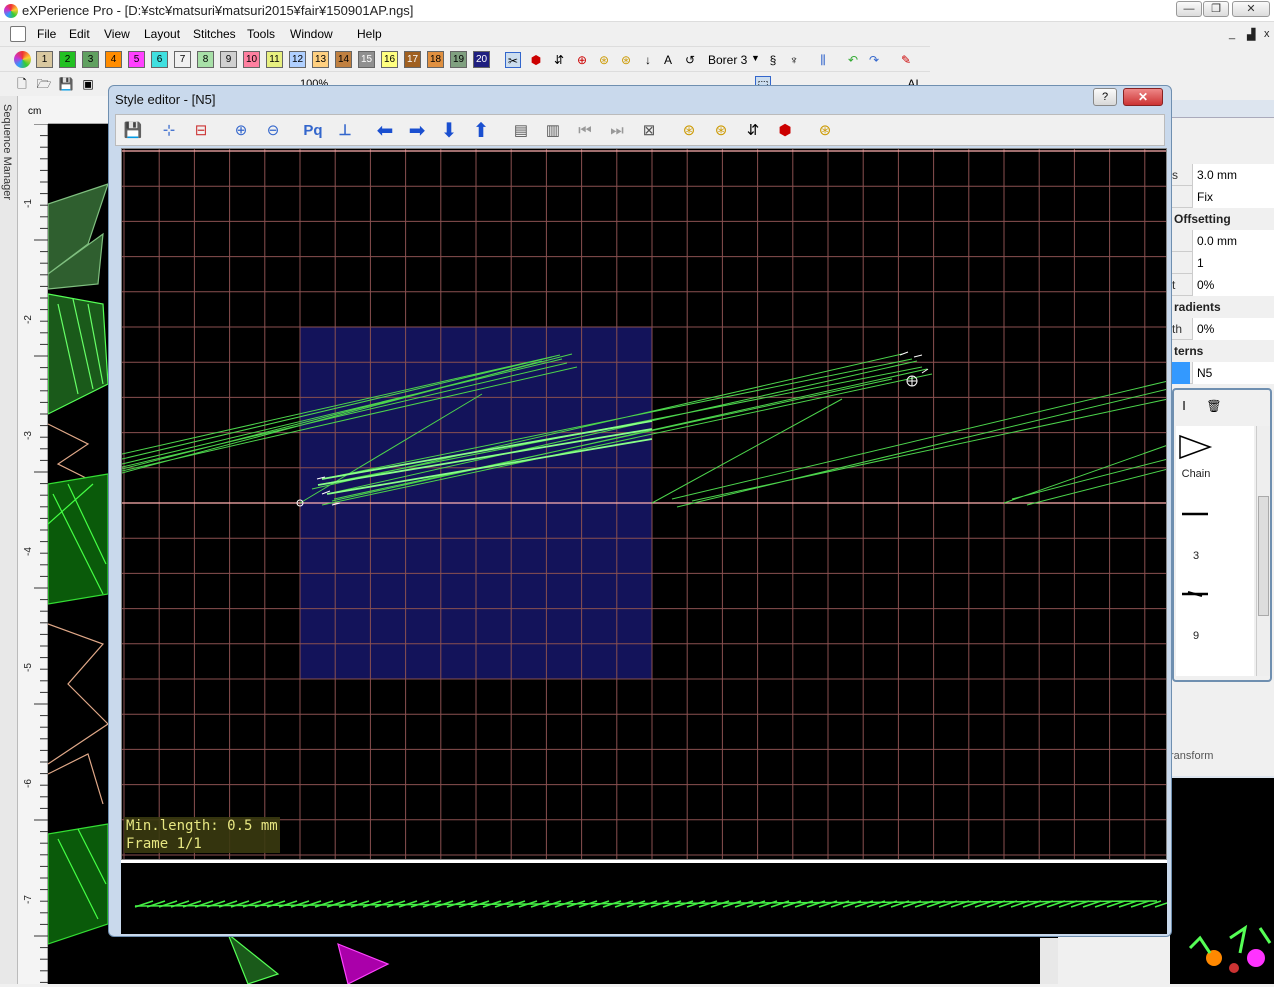 The image size is (1274, 987). Describe the element at coordinates (385, 131) in the screenshot. I see `arrow-left-icon: ⬅` at that location.